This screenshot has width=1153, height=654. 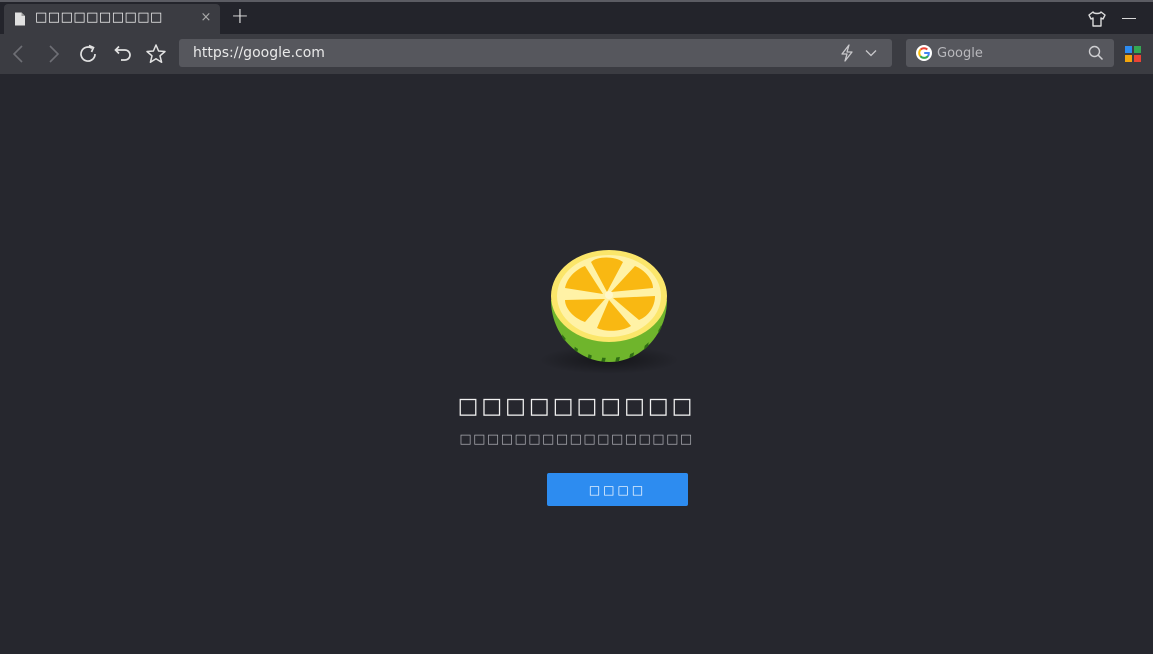 I want to click on tab-title: □□□□□□□□□□, so click(x=99, y=17).